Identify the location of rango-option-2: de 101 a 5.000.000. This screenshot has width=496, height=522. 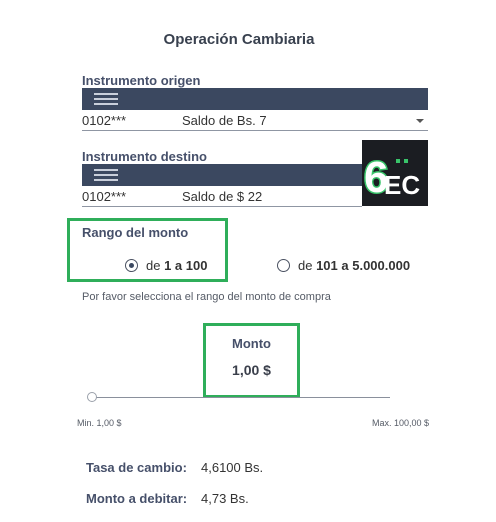
(343, 265).